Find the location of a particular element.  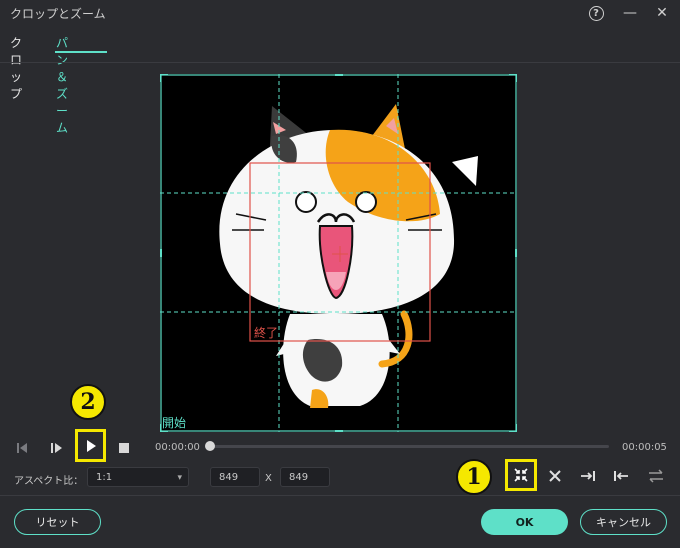

height-field: 849 is located at coordinates (305, 477).